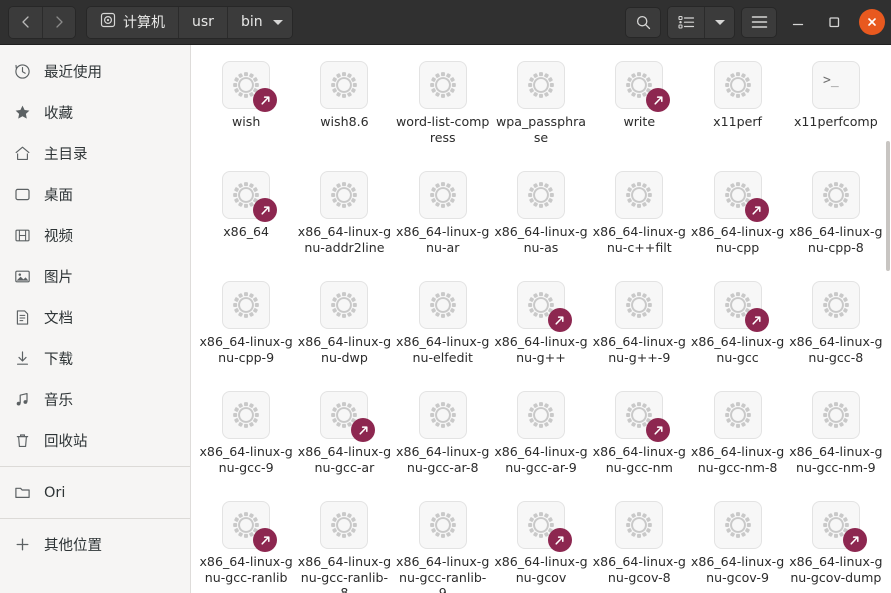  What do you see at coordinates (246, 108) in the screenshot?
I see `file-item: wish` at bounding box center [246, 108].